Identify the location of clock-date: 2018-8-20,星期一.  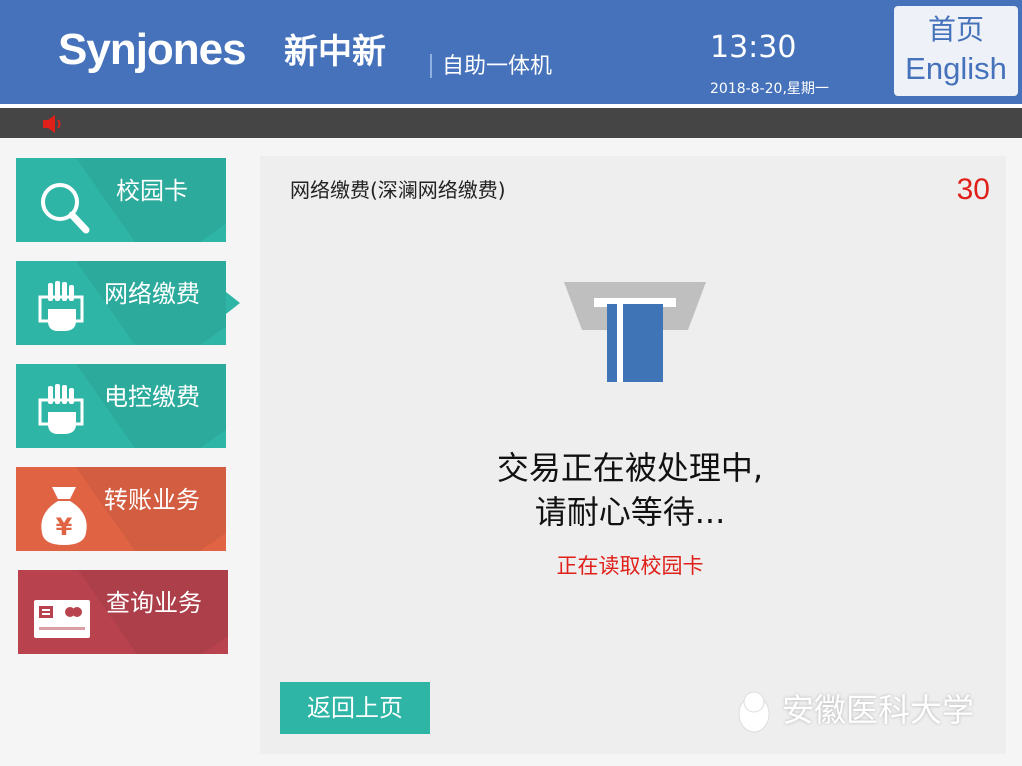
(769, 89).